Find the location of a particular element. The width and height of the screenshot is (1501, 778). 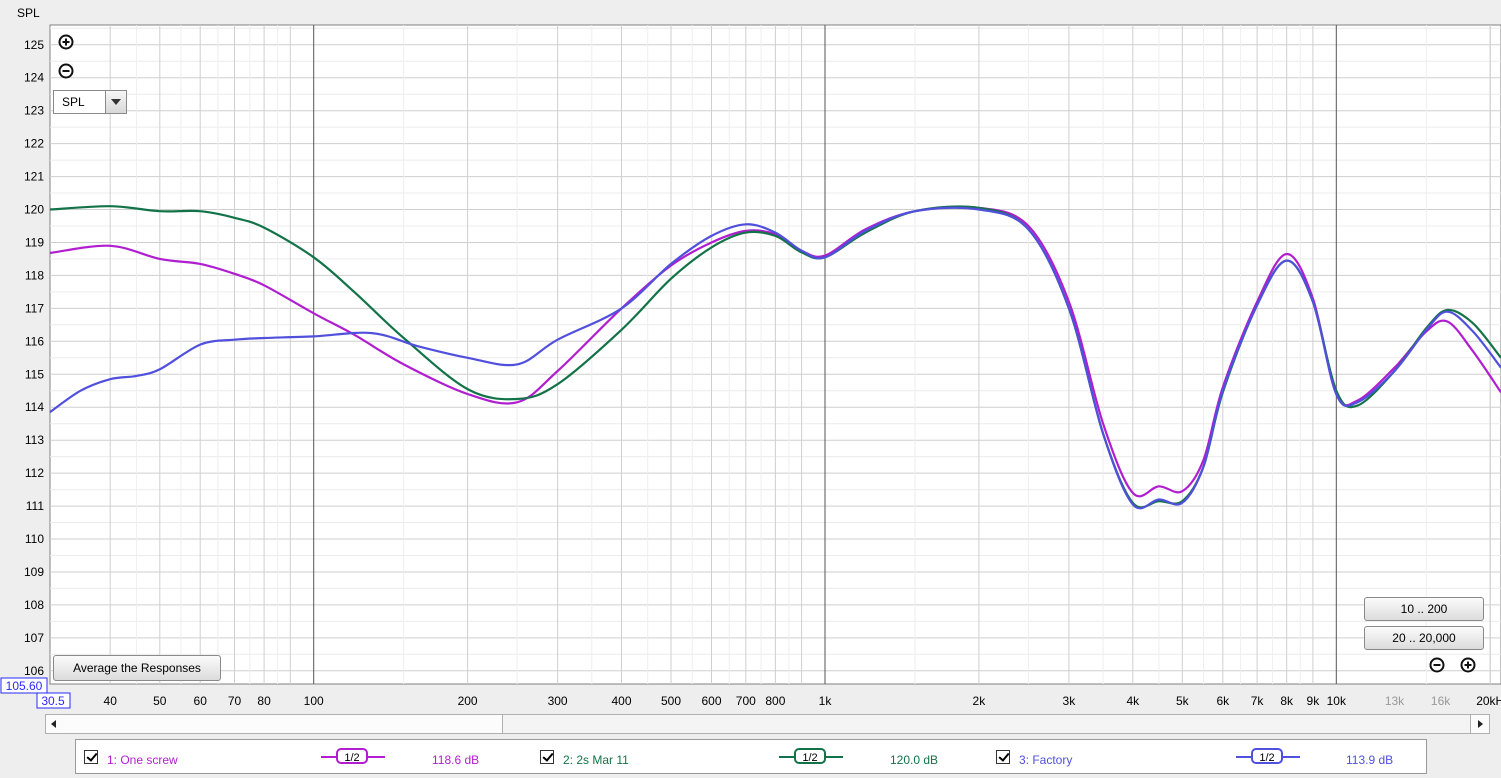

legend-level-1: 118.6 dB is located at coordinates (456, 760).